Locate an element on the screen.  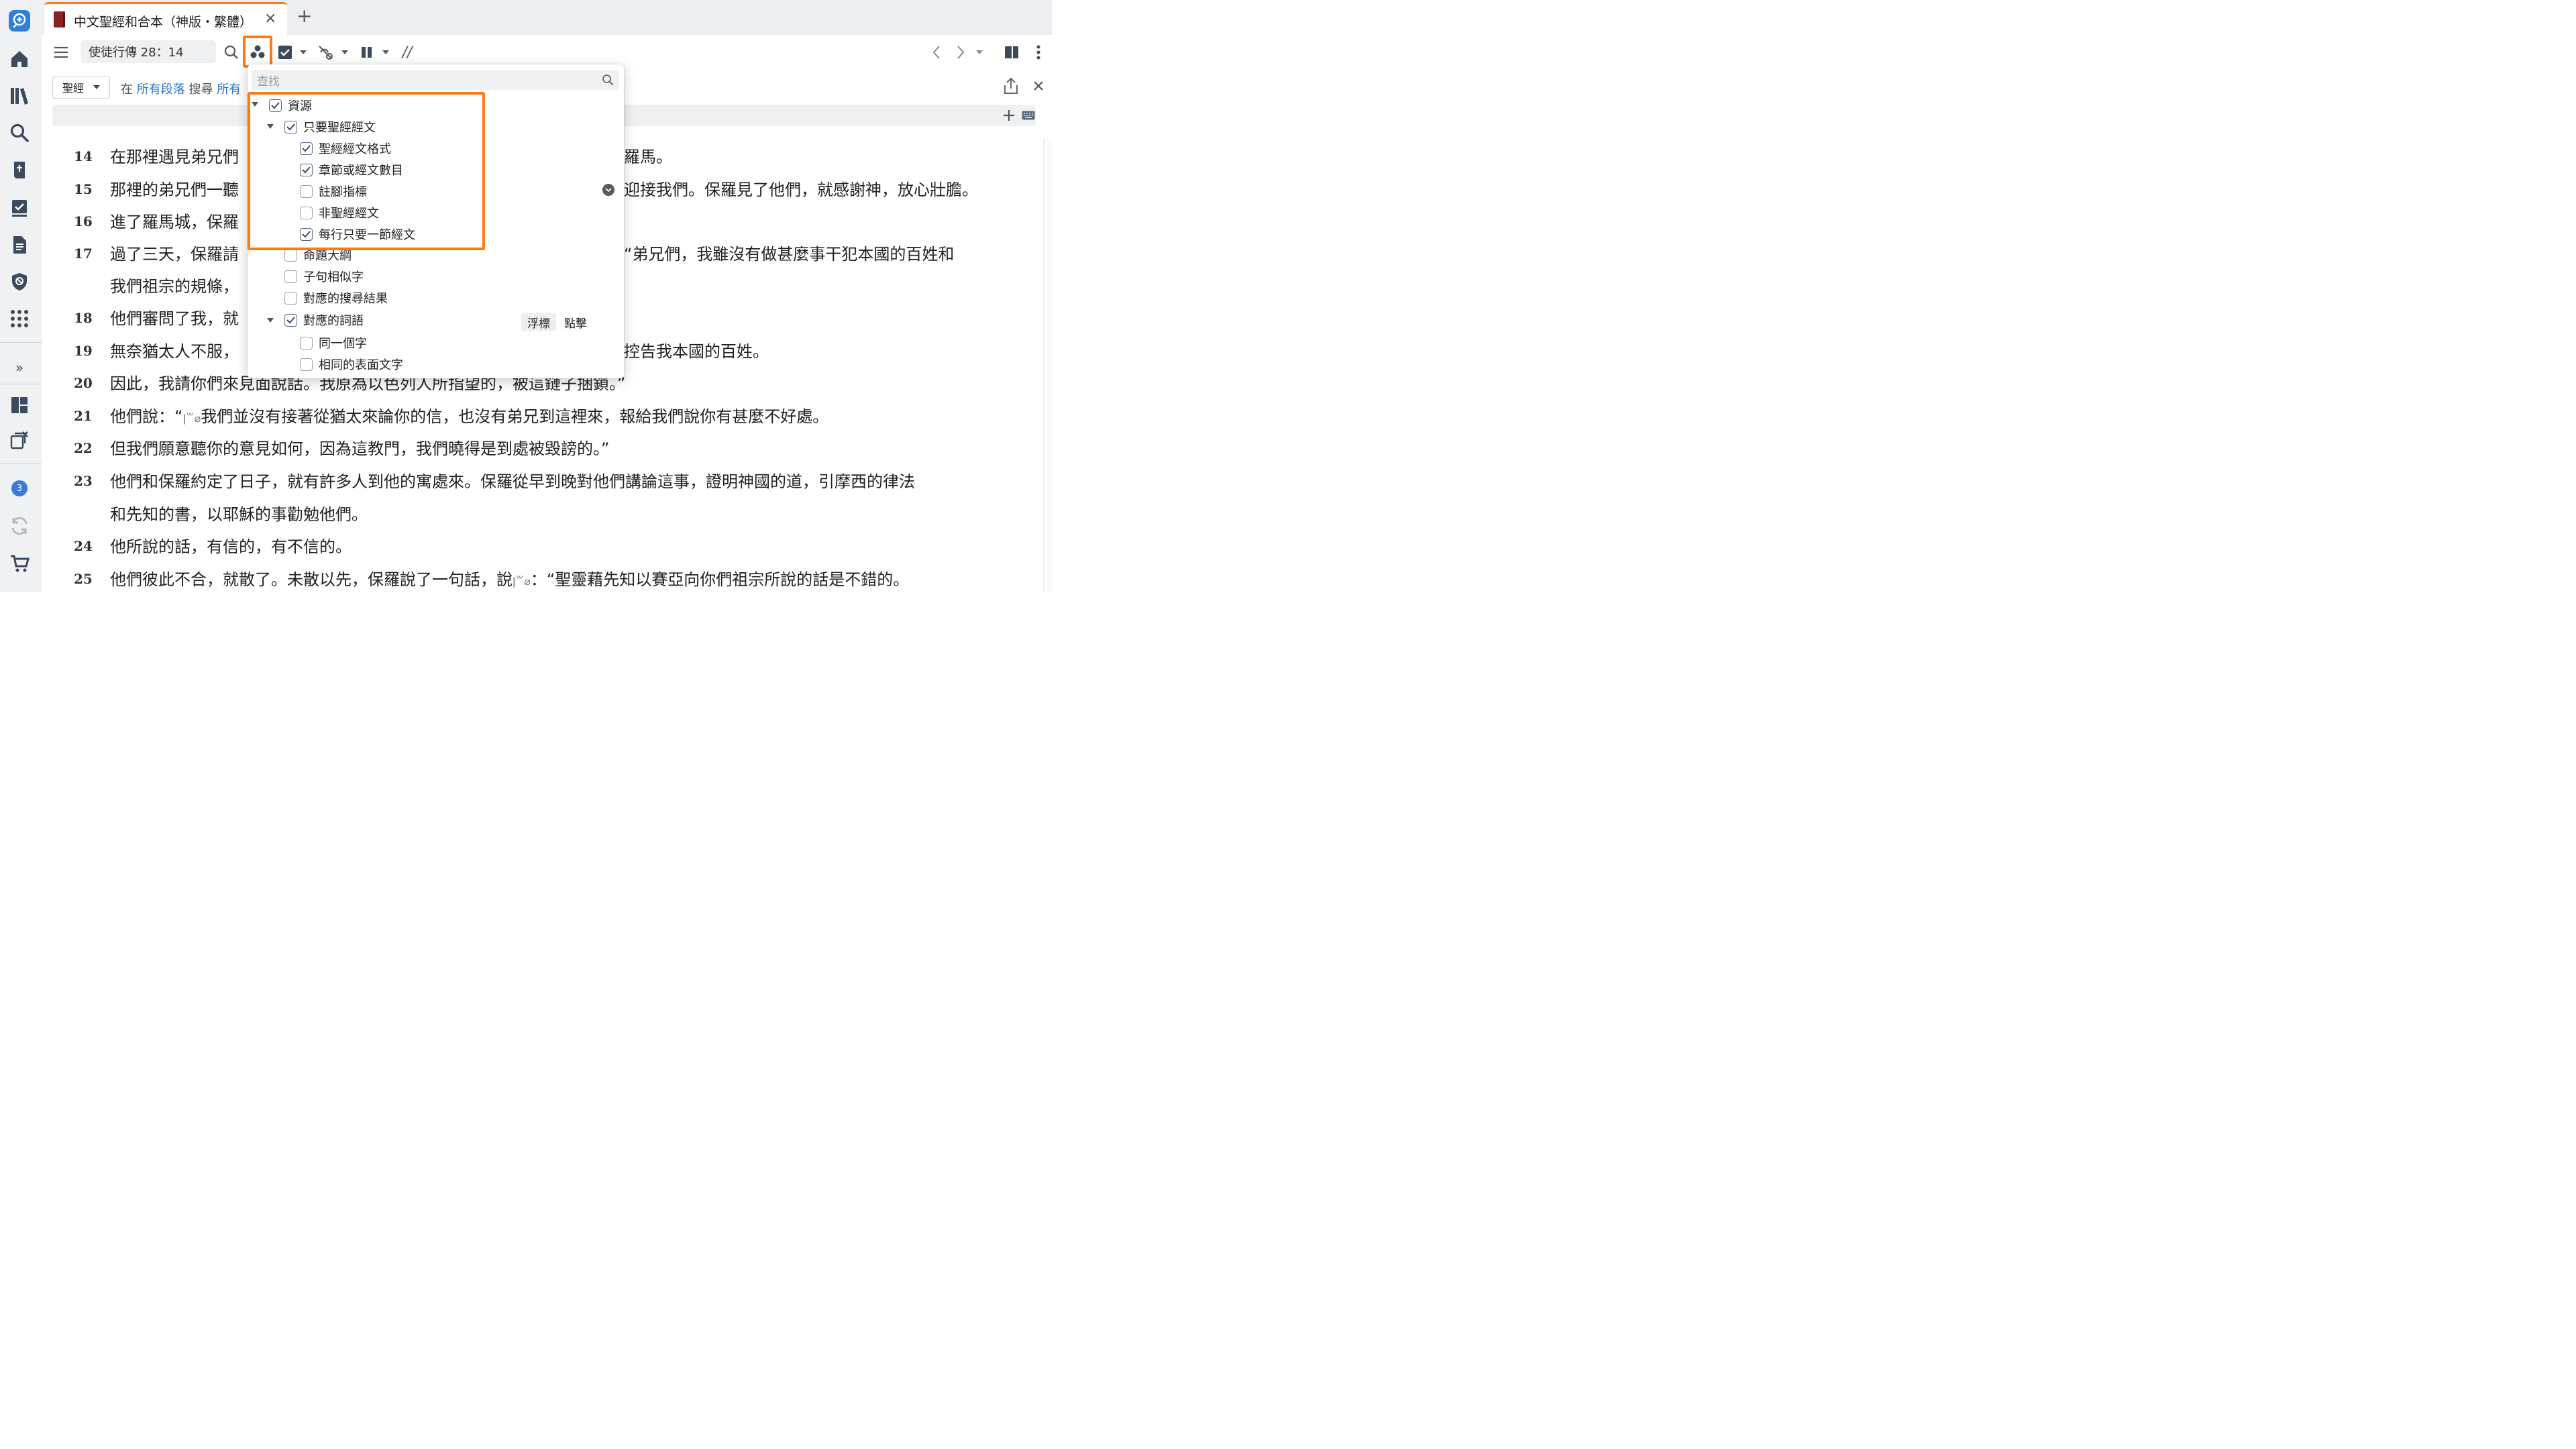
library-icon is located at coordinates (19, 96).